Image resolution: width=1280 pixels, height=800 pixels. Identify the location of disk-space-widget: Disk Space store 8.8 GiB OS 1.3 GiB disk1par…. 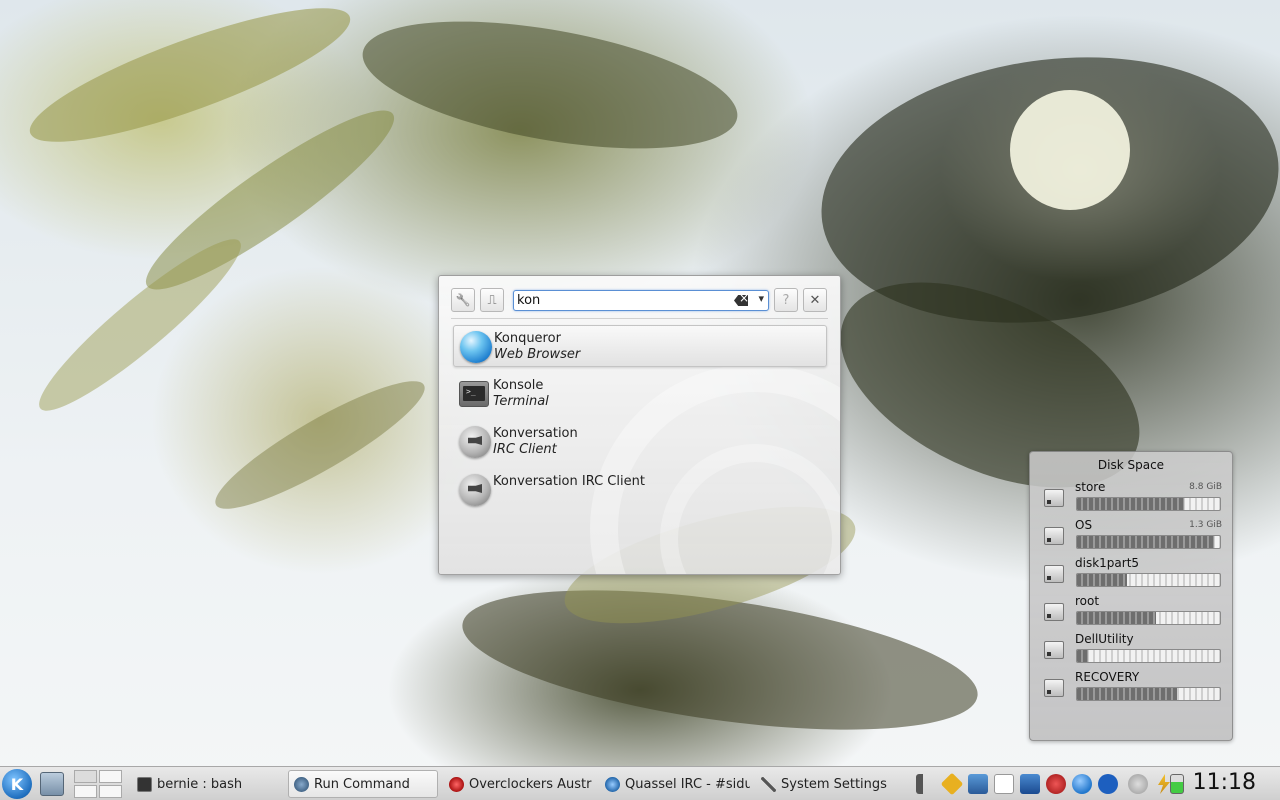
(1131, 596).